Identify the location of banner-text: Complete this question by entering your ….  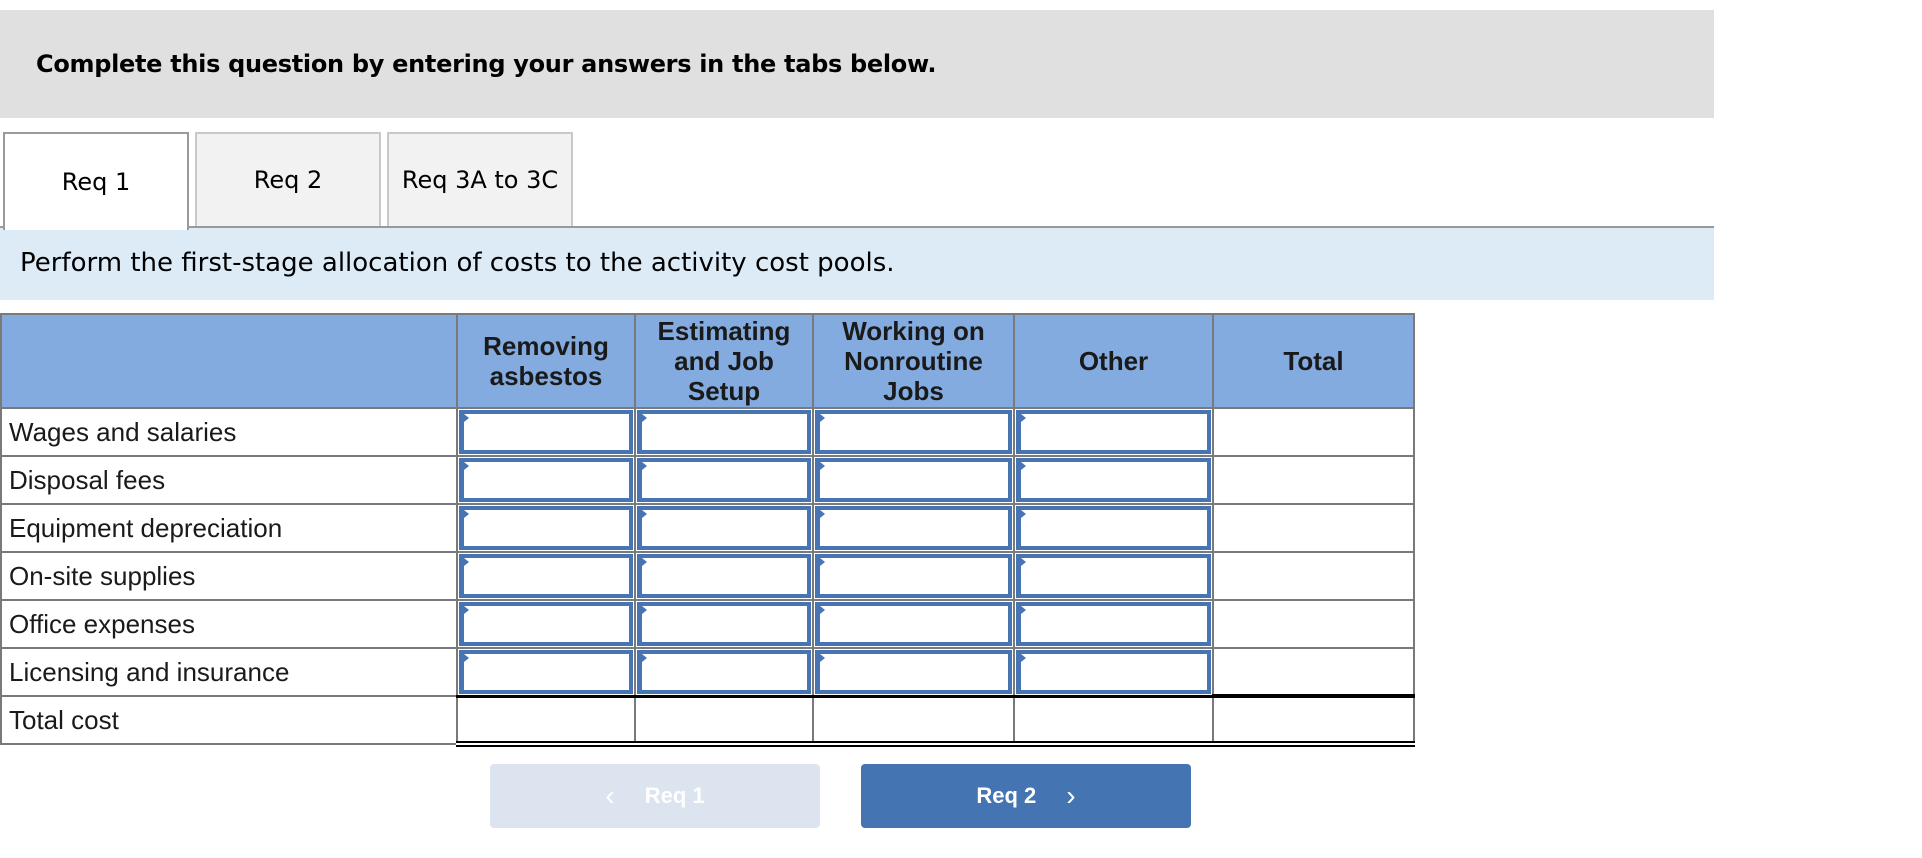
(486, 64).